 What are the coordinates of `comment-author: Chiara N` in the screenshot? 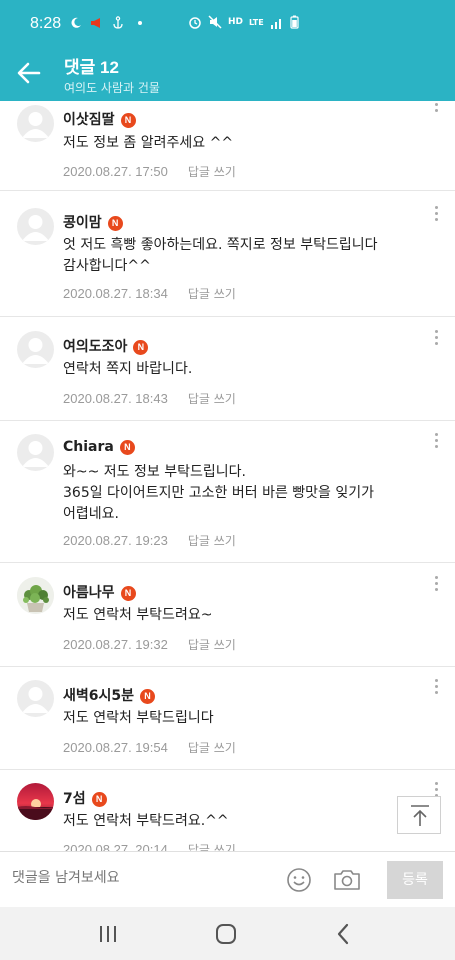 It's located at (99, 447).